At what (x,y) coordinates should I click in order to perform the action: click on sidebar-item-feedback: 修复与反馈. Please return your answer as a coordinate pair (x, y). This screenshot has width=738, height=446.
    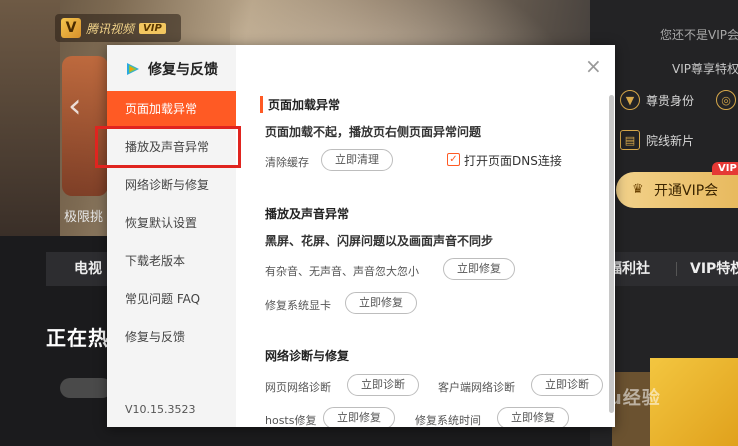
    Looking at the image, I should click on (171, 337).